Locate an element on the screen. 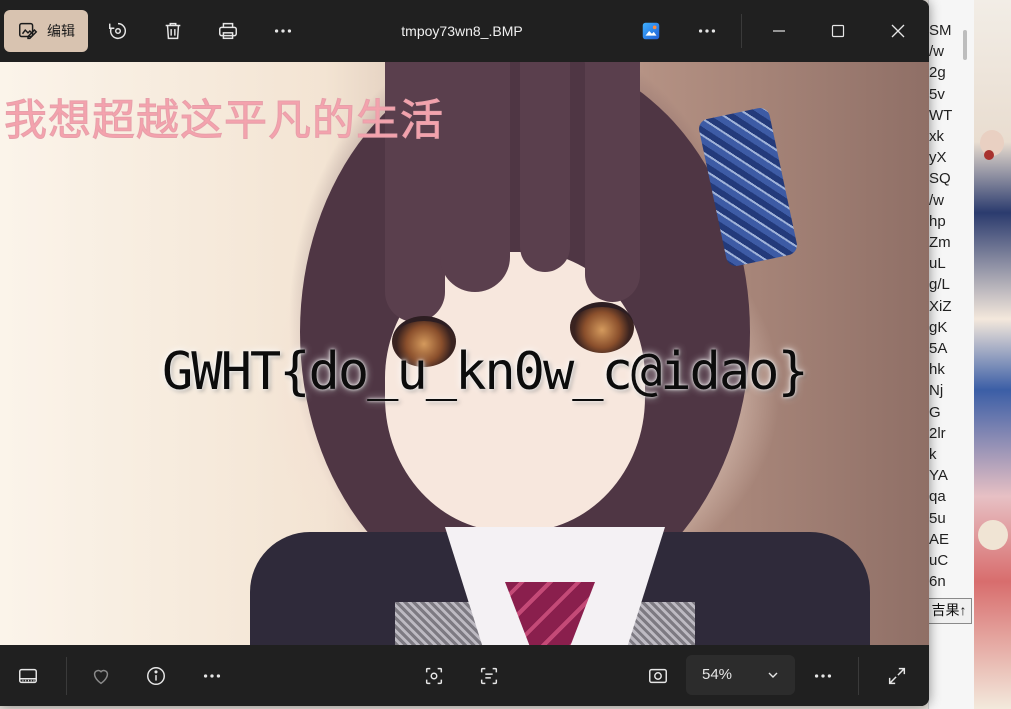 Image resolution: width=1011 pixels, height=709 pixels. fit-icon is located at coordinates (658, 676).